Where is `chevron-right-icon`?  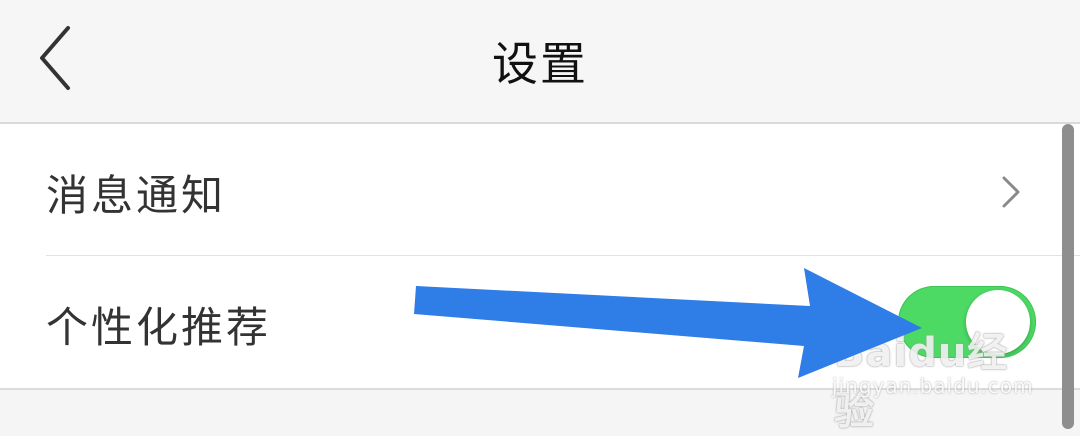
chevron-right-icon is located at coordinates (1011, 192).